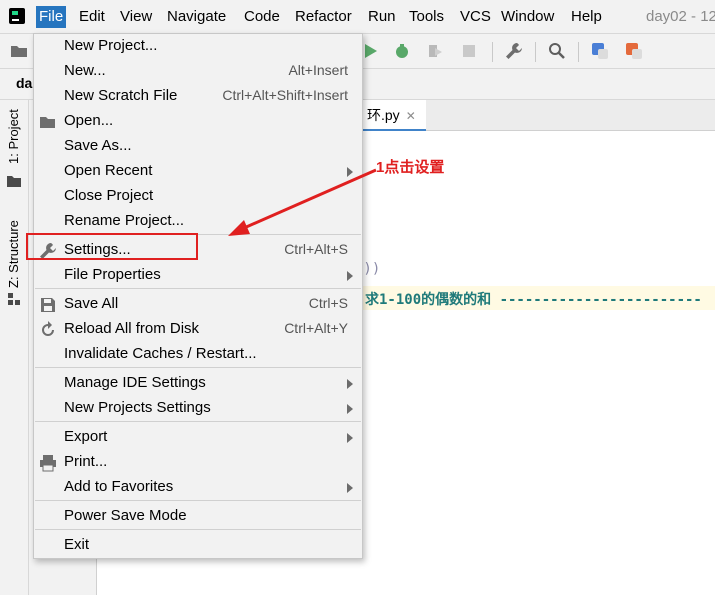 Image resolution: width=715 pixels, height=595 pixels. I want to click on menu-navigate: Navigate, so click(196, 17).